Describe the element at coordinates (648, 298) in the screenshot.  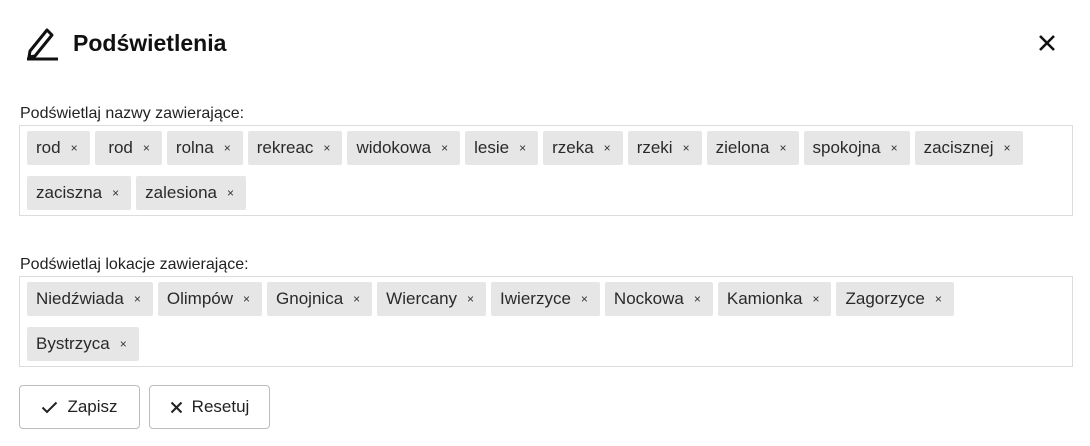
I see `tag-label: Nockowa` at that location.